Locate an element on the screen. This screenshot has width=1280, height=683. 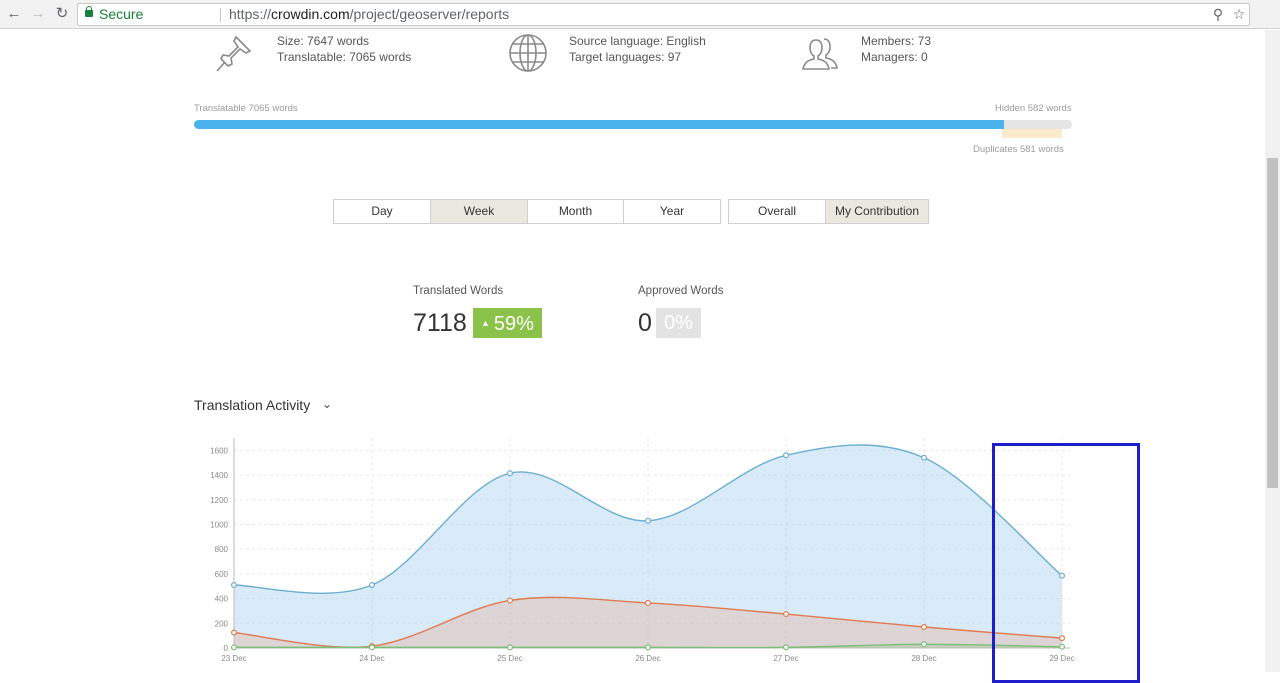
x-tick-label: 23 Dec is located at coordinates (233, 658).